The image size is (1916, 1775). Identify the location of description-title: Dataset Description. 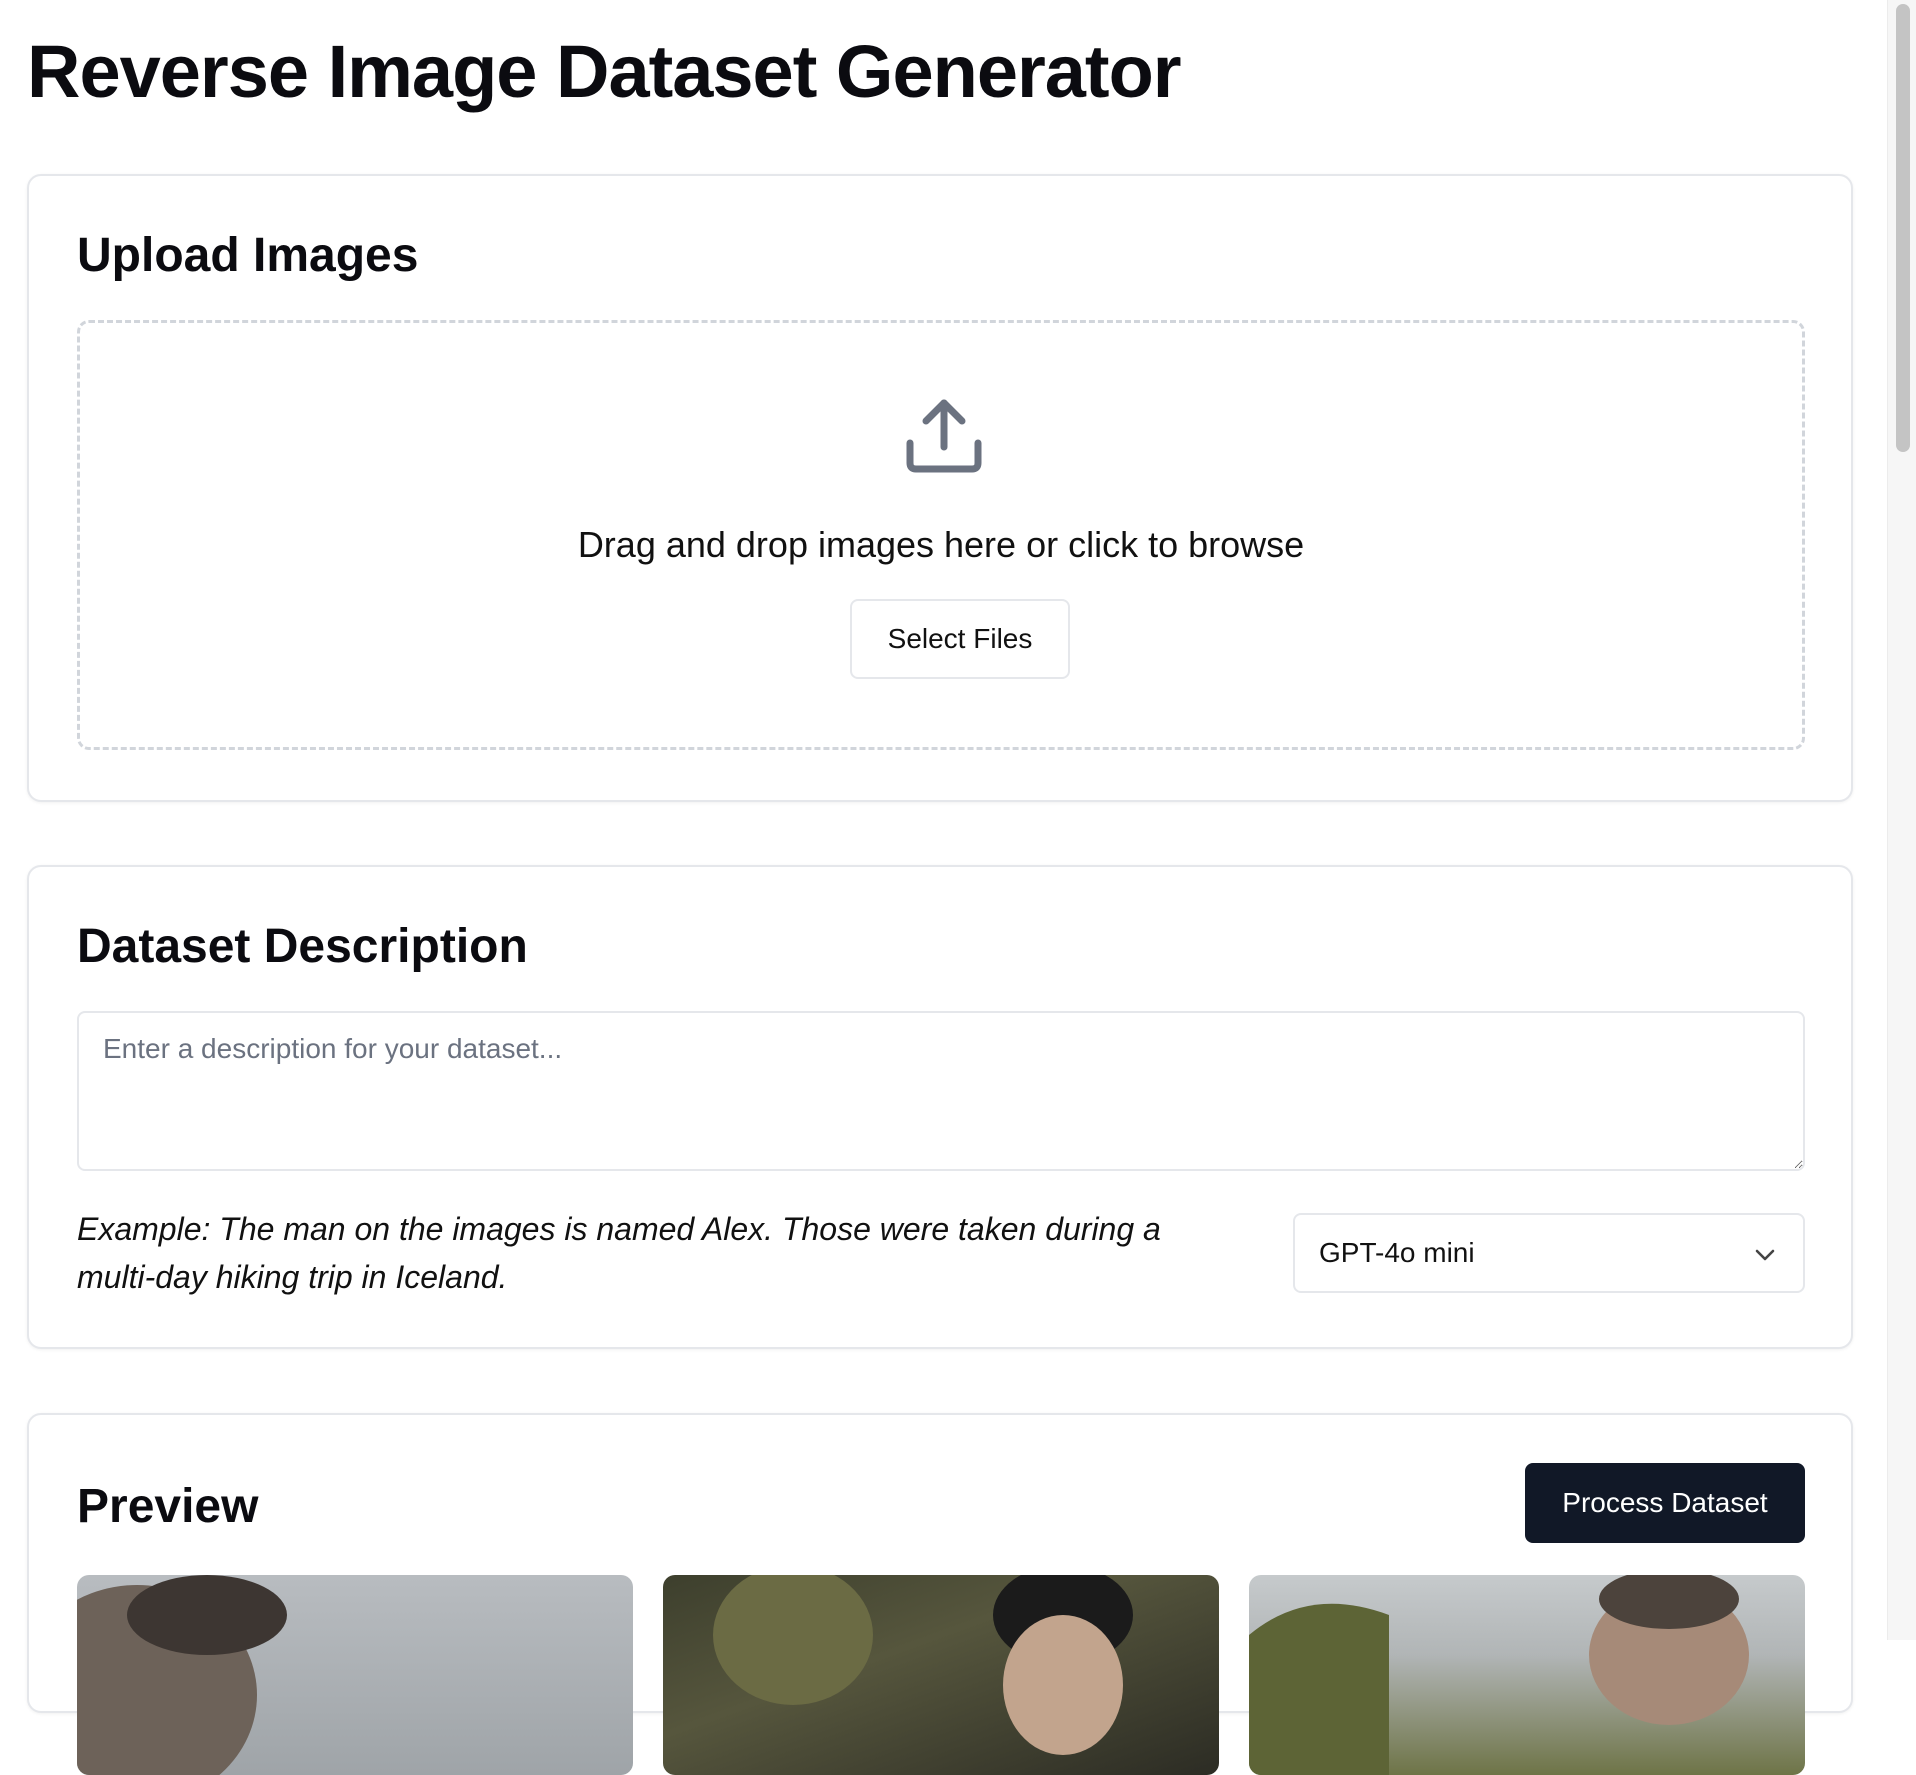
(302, 946).